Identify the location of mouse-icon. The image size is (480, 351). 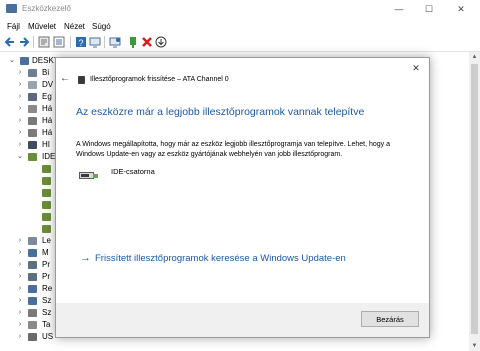
(32, 97).